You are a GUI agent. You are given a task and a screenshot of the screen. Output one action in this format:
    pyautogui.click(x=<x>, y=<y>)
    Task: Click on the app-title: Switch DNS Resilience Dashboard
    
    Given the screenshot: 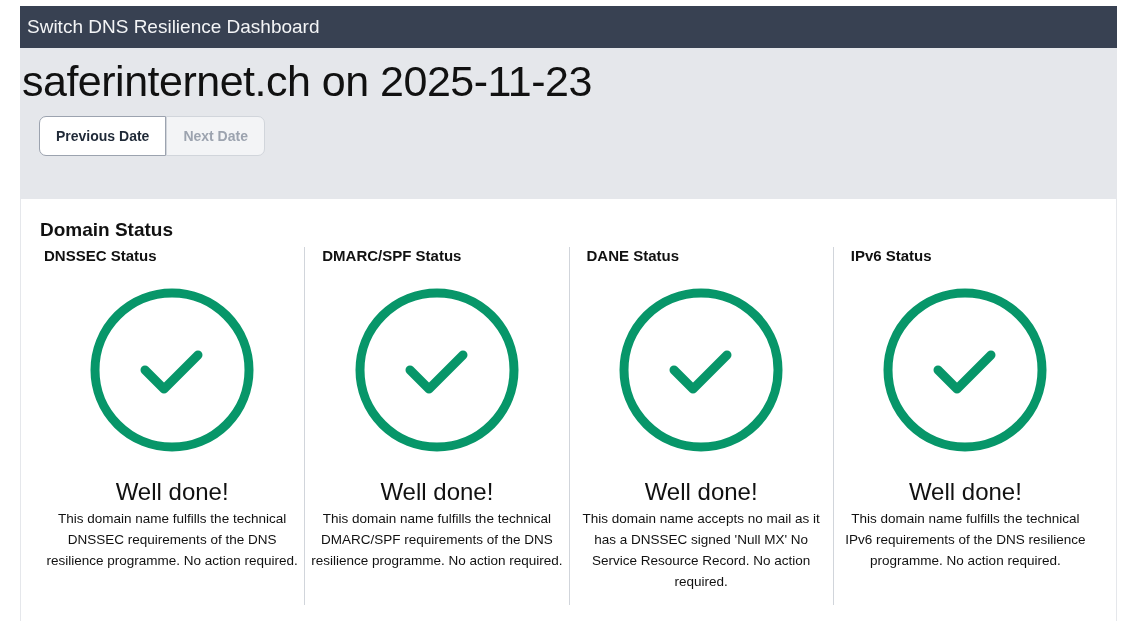 What is the action you would take?
    pyautogui.click(x=568, y=27)
    